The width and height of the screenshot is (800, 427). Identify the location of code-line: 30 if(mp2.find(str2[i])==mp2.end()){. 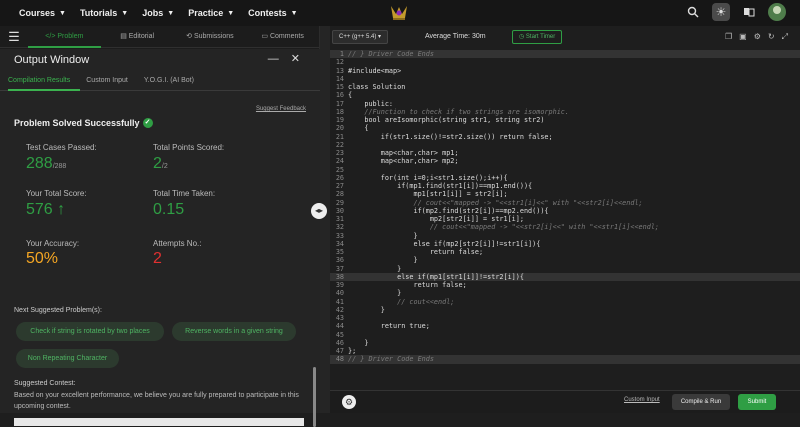
(565, 211).